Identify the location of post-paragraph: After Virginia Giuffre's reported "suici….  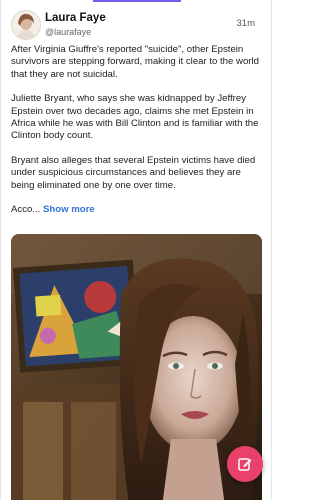
(135, 62).